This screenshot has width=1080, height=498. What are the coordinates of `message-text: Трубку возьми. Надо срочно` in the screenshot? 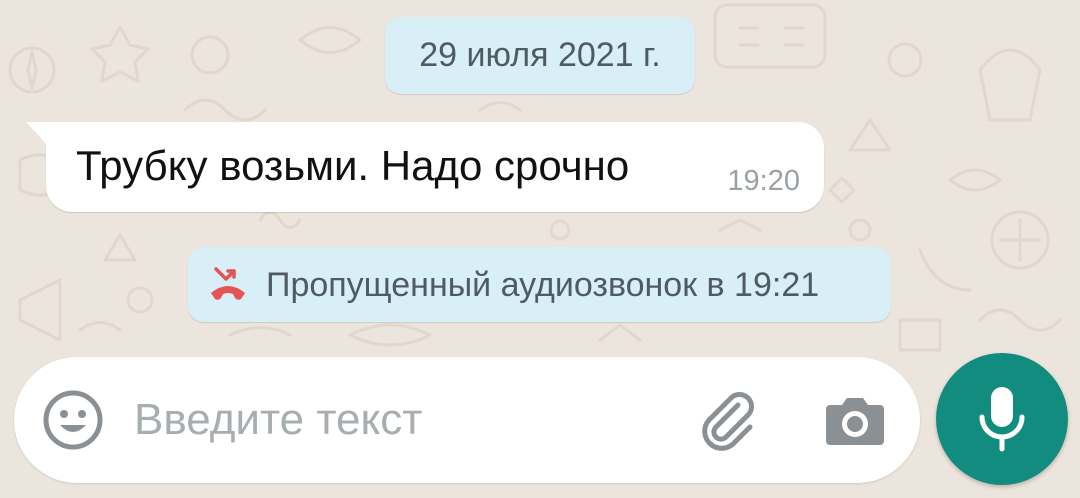 It's located at (353, 165).